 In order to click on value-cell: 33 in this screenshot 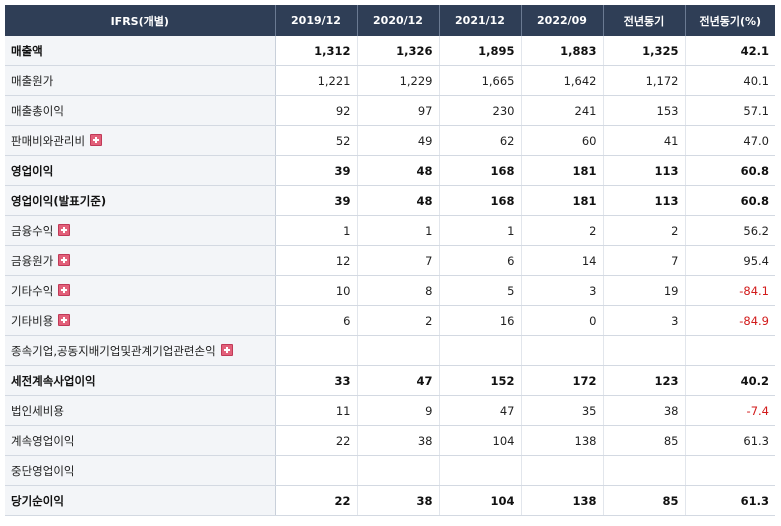, I will do `click(316, 380)`.